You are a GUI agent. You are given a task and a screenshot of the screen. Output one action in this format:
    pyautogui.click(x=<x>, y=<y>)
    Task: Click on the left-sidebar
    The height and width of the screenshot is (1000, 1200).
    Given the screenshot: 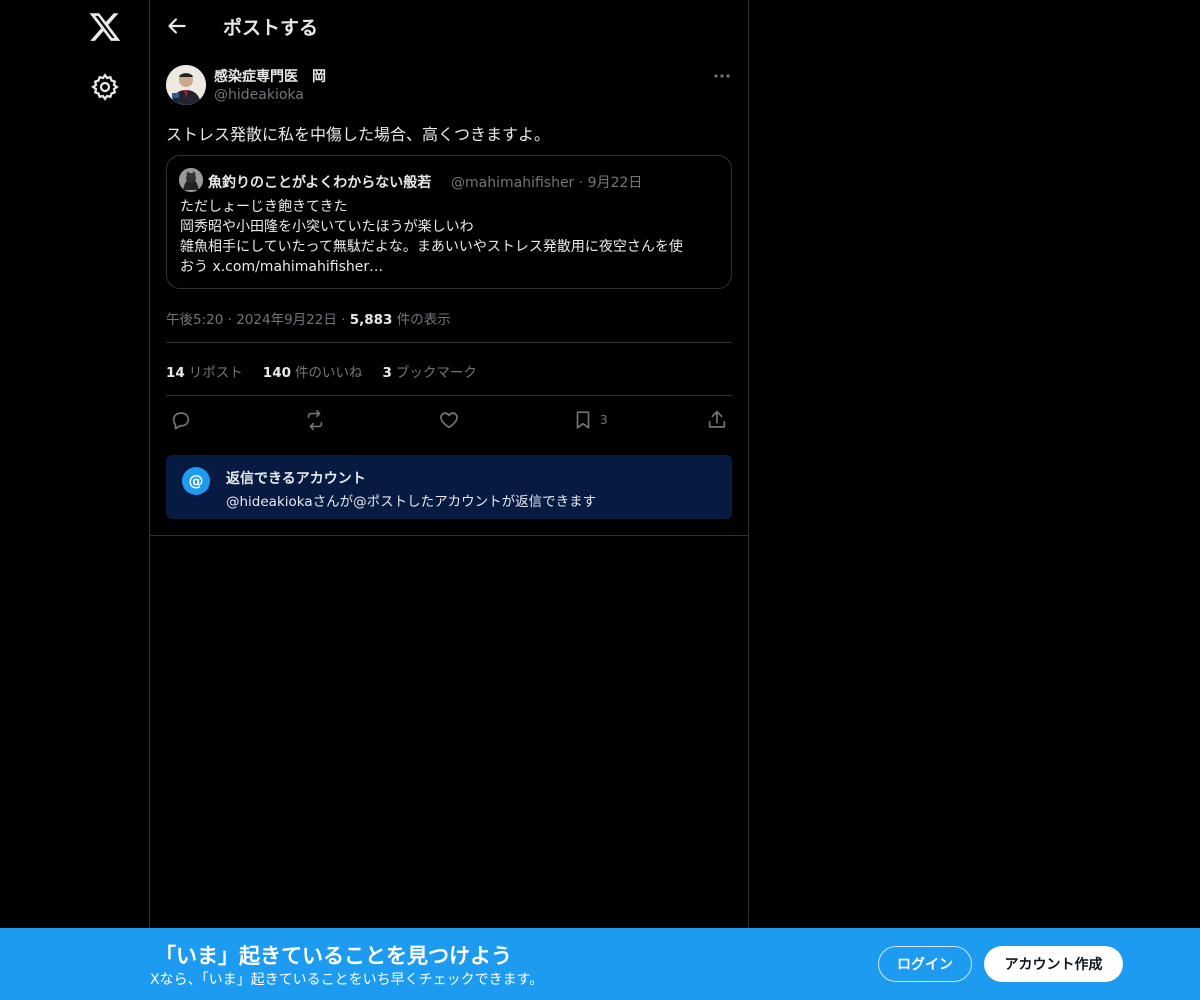 What is the action you would take?
    pyautogui.click(x=75, y=500)
    